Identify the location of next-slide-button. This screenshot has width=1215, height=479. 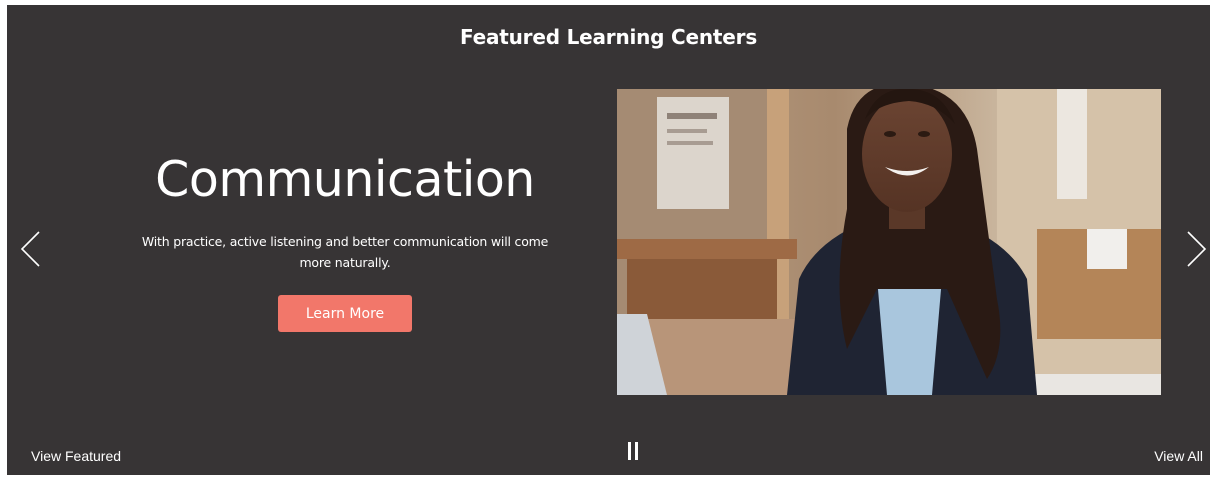
(1196, 249).